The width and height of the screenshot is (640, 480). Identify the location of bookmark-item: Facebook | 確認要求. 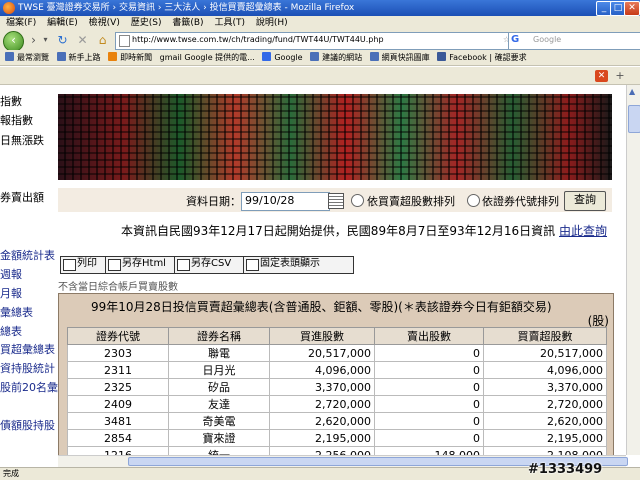
(482, 57).